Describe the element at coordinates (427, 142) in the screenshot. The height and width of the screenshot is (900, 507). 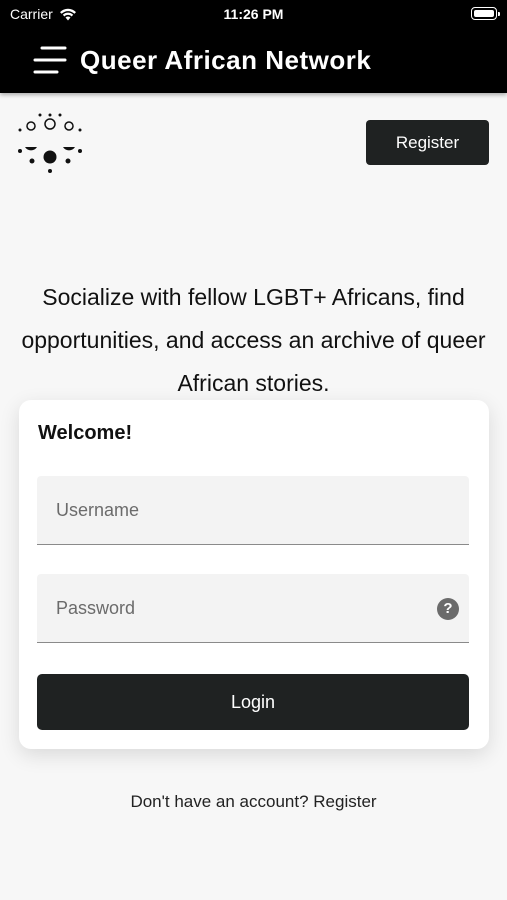
I see `register-button: Register` at that location.